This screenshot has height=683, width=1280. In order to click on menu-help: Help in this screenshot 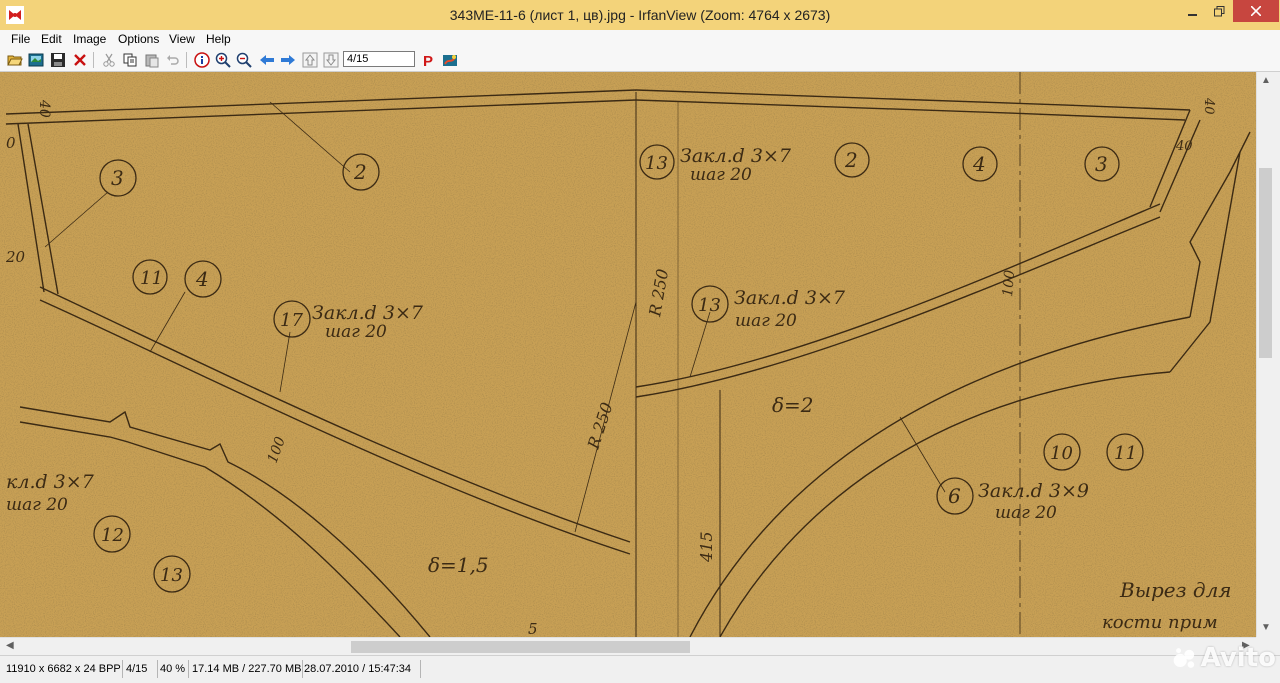, I will do `click(218, 39)`.